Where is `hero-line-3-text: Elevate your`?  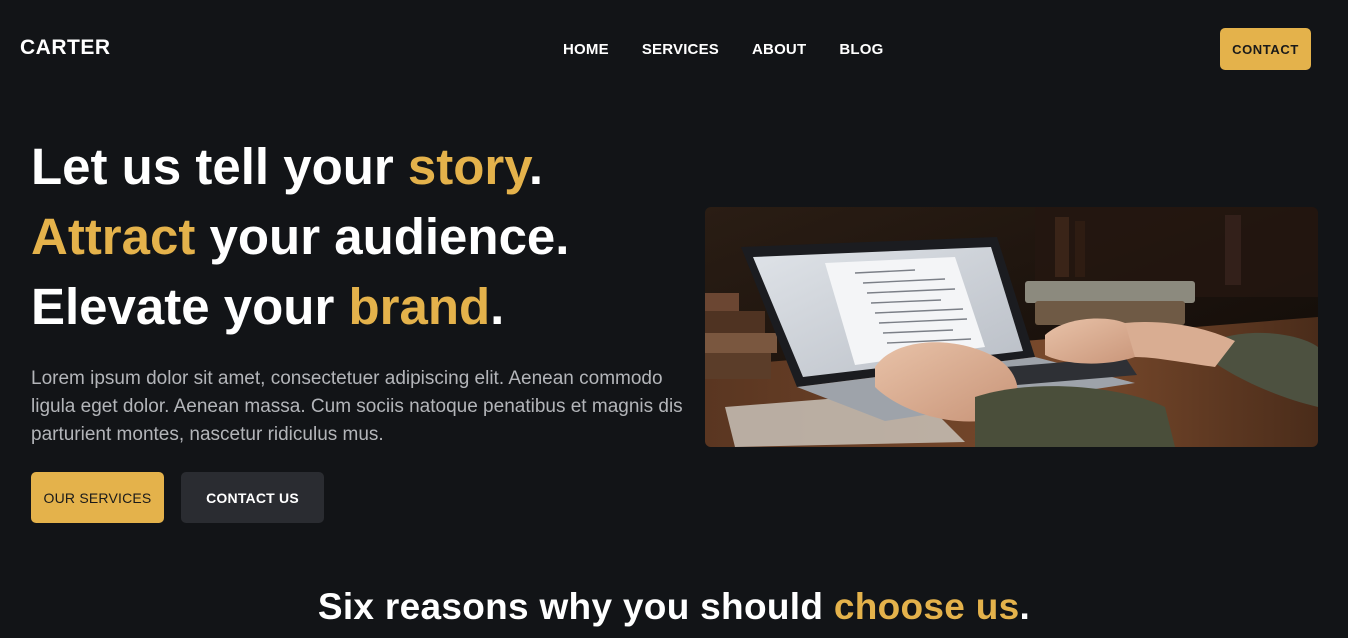 hero-line-3-text: Elevate your is located at coordinates (190, 306).